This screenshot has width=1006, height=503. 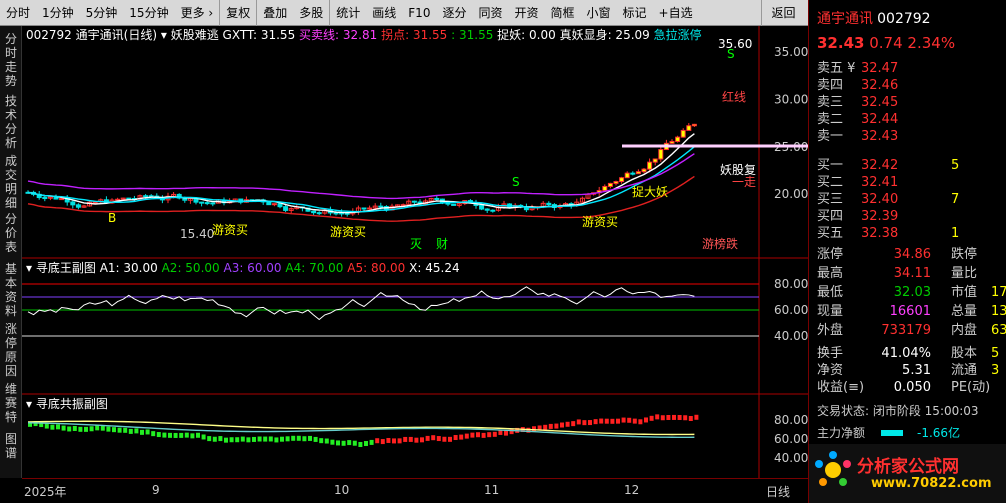 I want to click on toolbar-item-7: 多股, so click(x=311, y=13).